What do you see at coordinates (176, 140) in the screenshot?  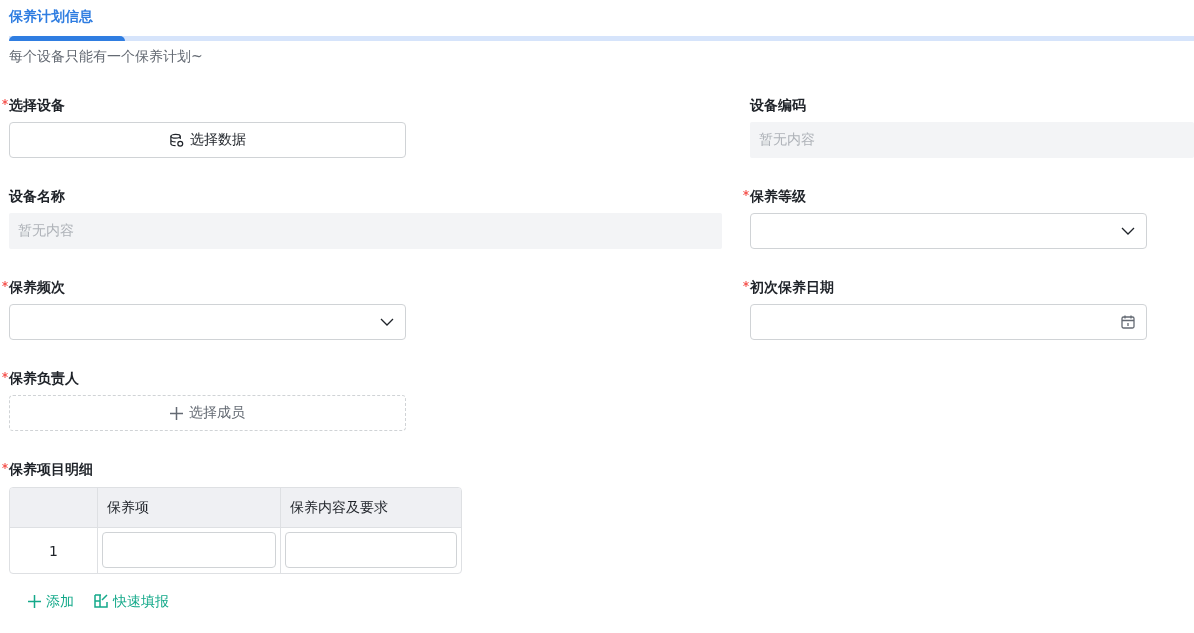 I see `database-icon` at bounding box center [176, 140].